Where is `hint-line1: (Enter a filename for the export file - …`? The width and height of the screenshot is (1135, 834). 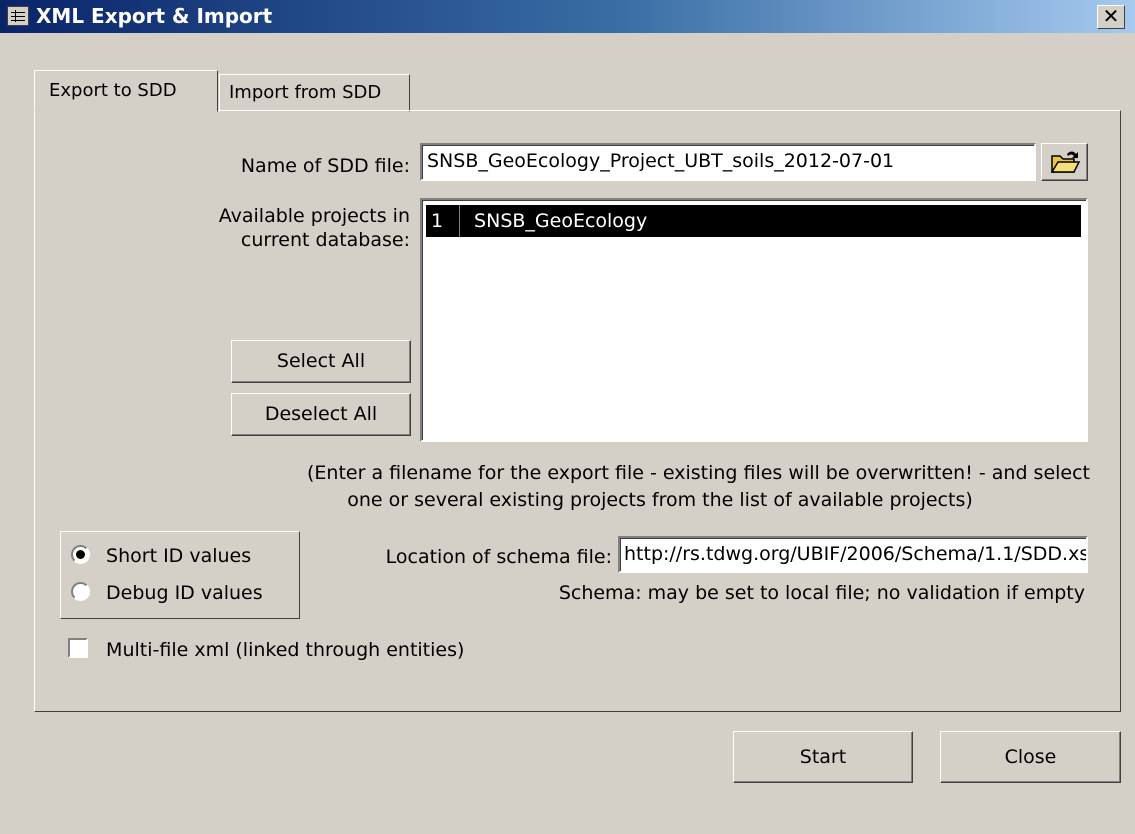 hint-line1: (Enter a filename for the export file - … is located at coordinates (698, 473).